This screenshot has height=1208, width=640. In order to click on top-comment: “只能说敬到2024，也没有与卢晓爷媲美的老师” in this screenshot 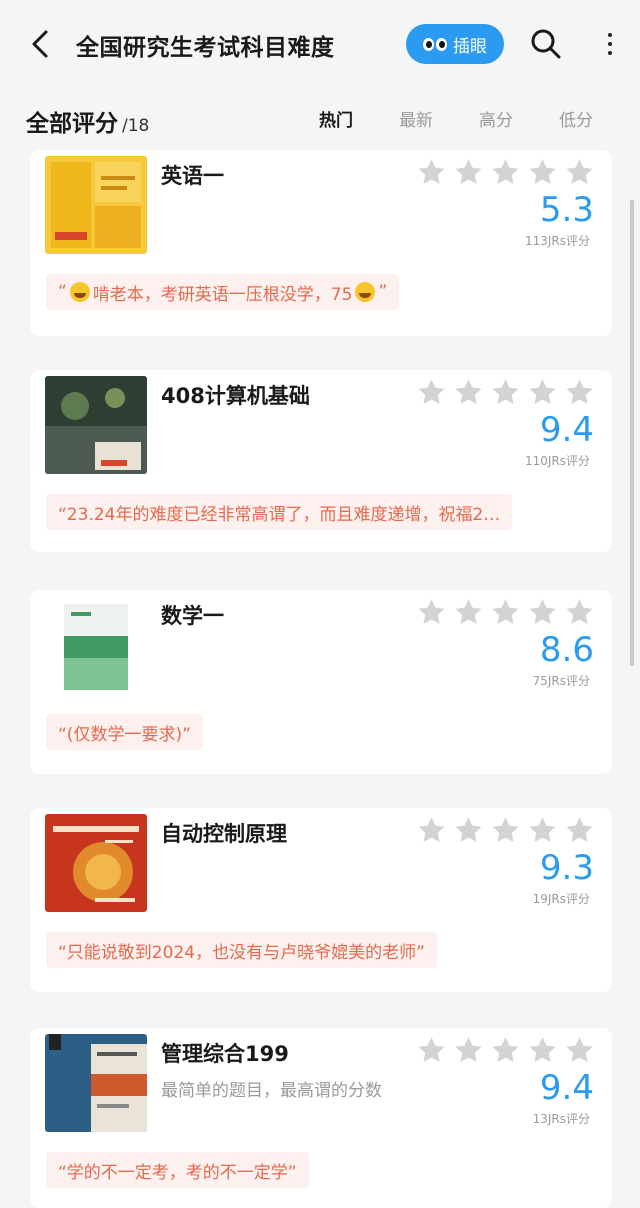, I will do `click(241, 950)`.